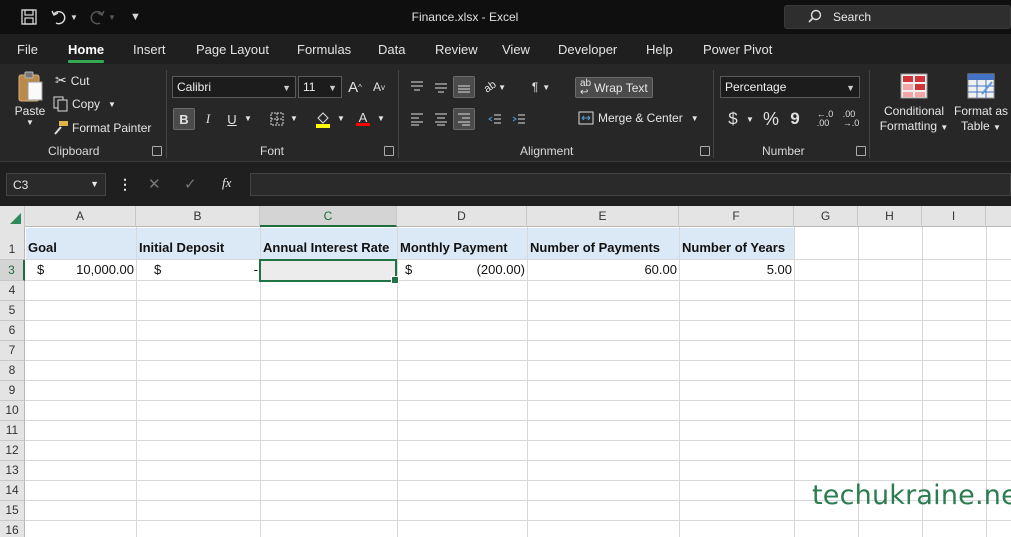 Image resolution: width=1011 pixels, height=537 pixels. What do you see at coordinates (795, 119) in the screenshot?
I see `comma-button: 9` at bounding box center [795, 119].